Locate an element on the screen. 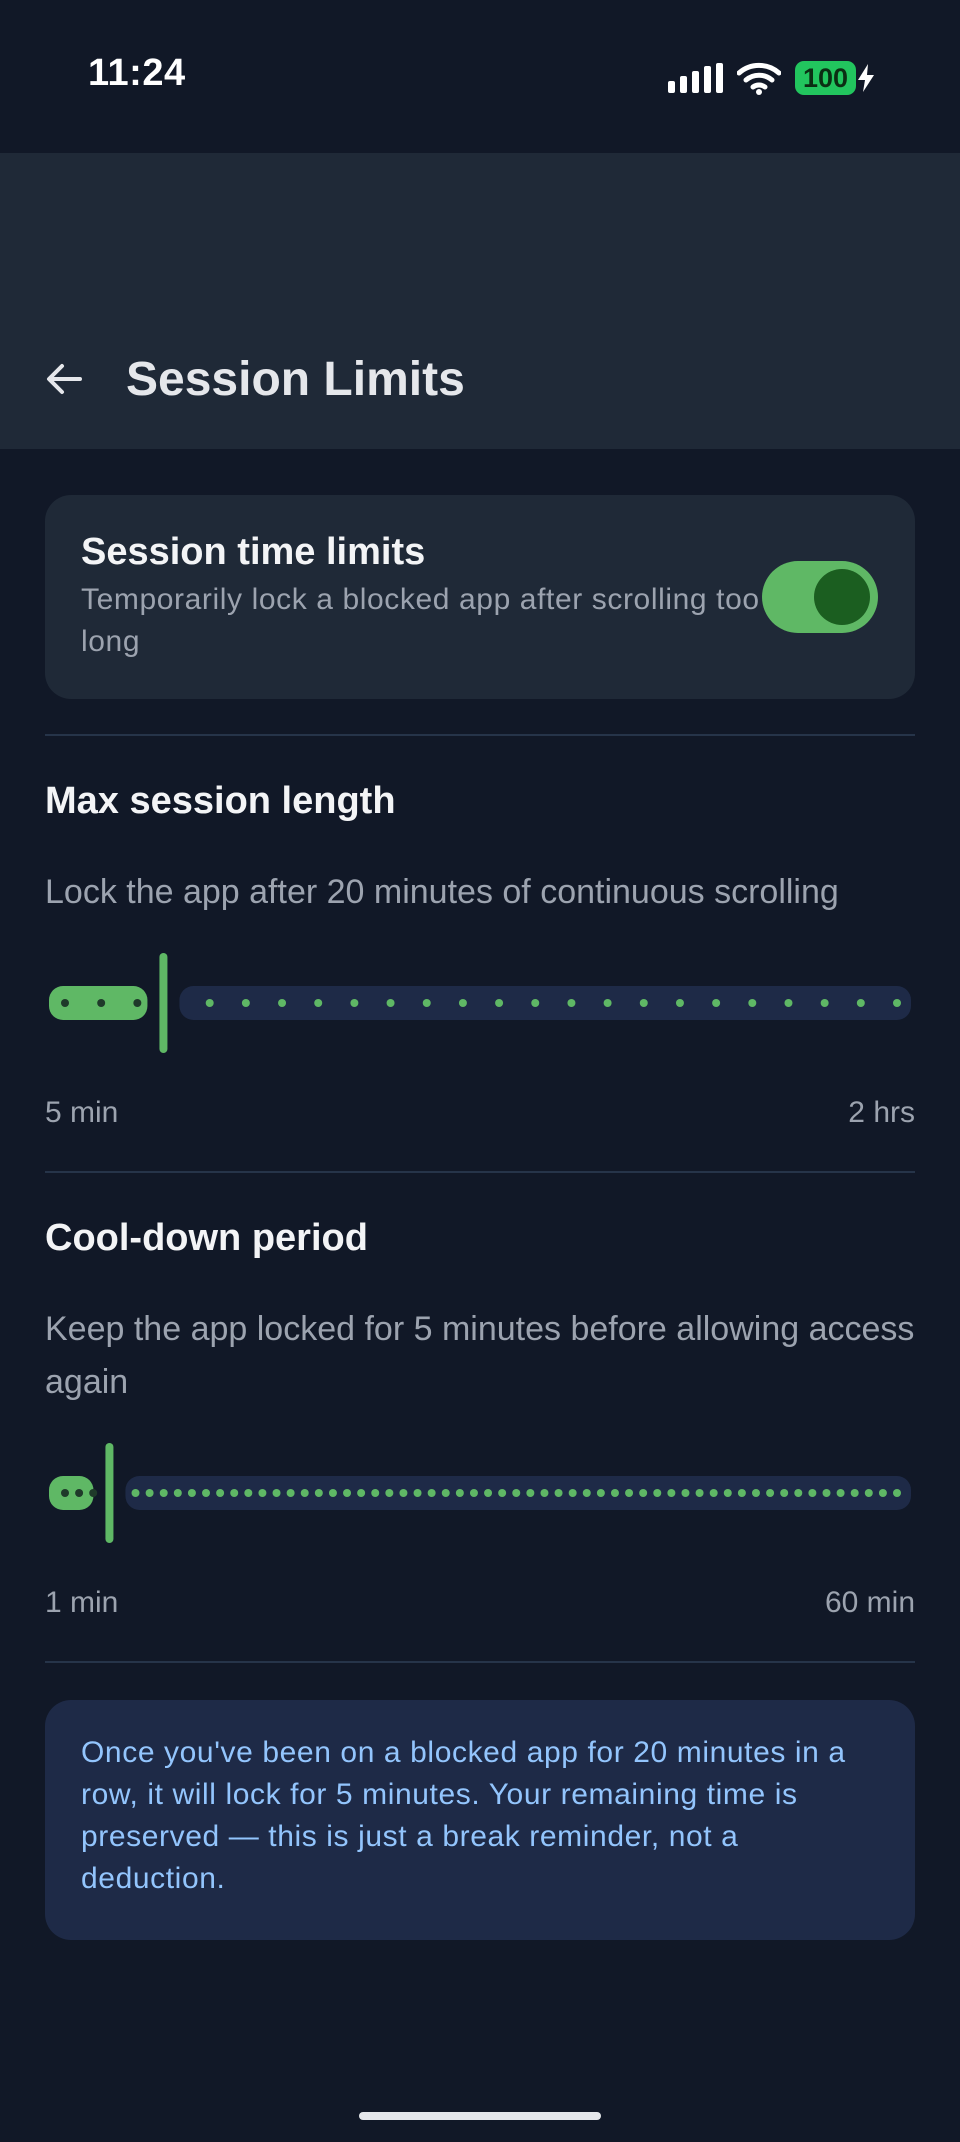  session-limits-title: Session time limits is located at coordinates (253, 552).